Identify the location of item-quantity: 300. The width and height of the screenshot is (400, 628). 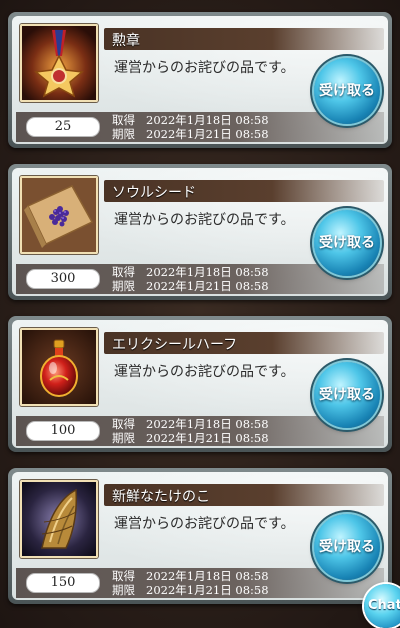
(63, 279).